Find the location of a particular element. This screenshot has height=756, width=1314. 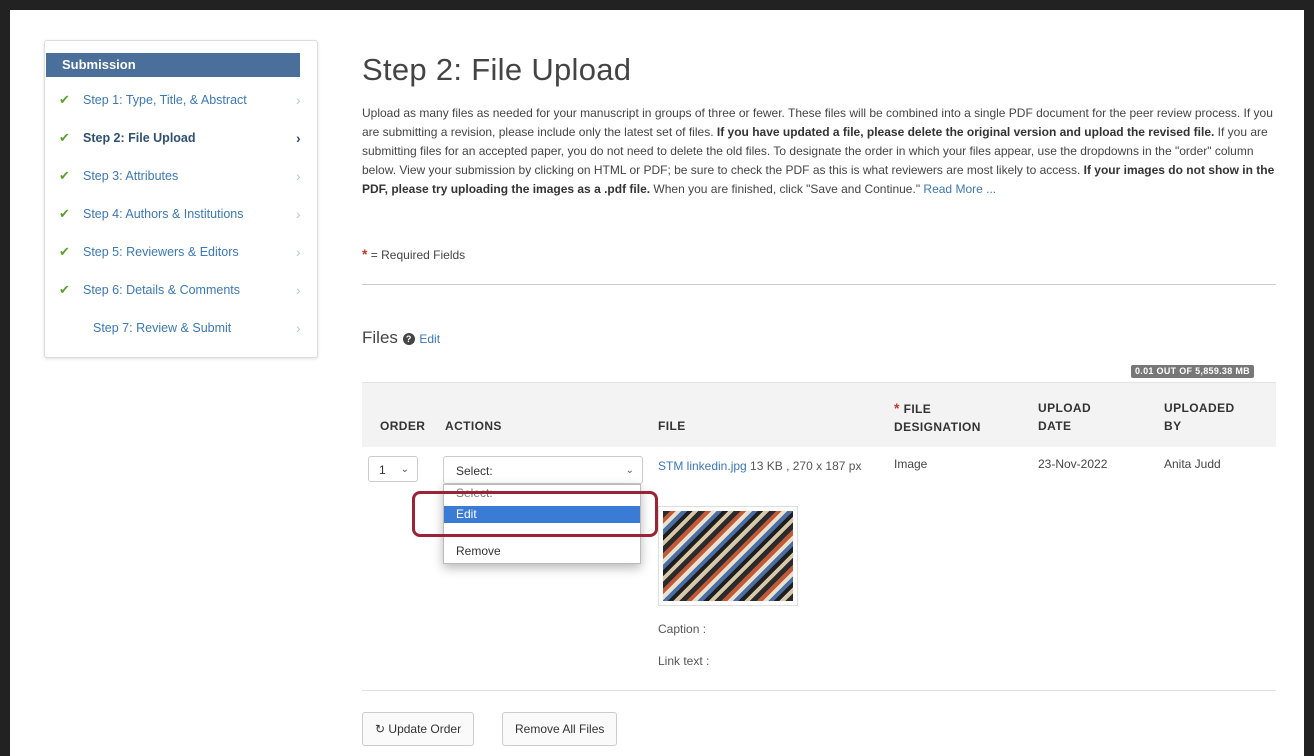

page-title: Step 2: File Upload is located at coordinates (497, 69).